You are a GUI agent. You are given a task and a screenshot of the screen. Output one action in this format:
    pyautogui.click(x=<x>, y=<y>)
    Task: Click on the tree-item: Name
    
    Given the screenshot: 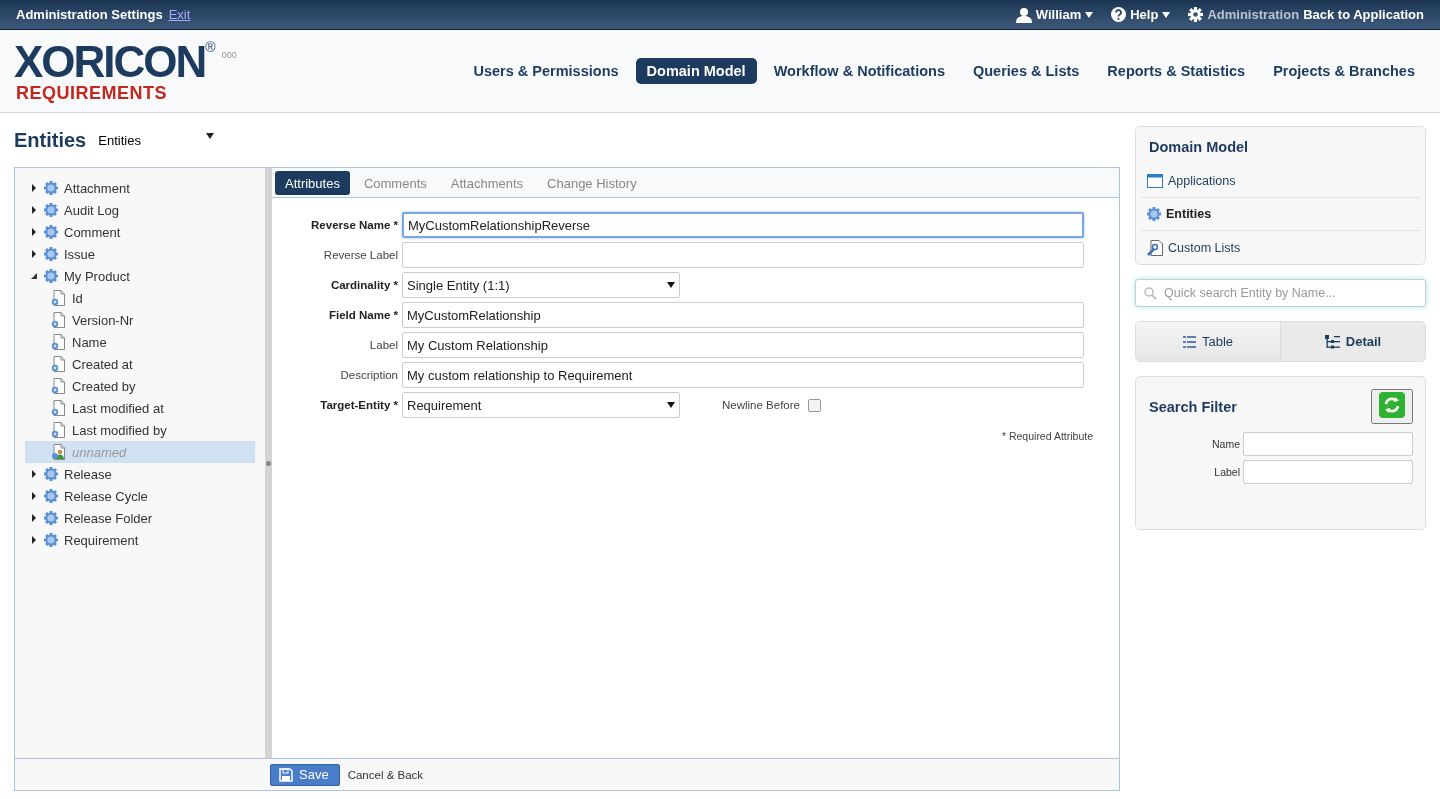 What is the action you would take?
    pyautogui.click(x=140, y=342)
    